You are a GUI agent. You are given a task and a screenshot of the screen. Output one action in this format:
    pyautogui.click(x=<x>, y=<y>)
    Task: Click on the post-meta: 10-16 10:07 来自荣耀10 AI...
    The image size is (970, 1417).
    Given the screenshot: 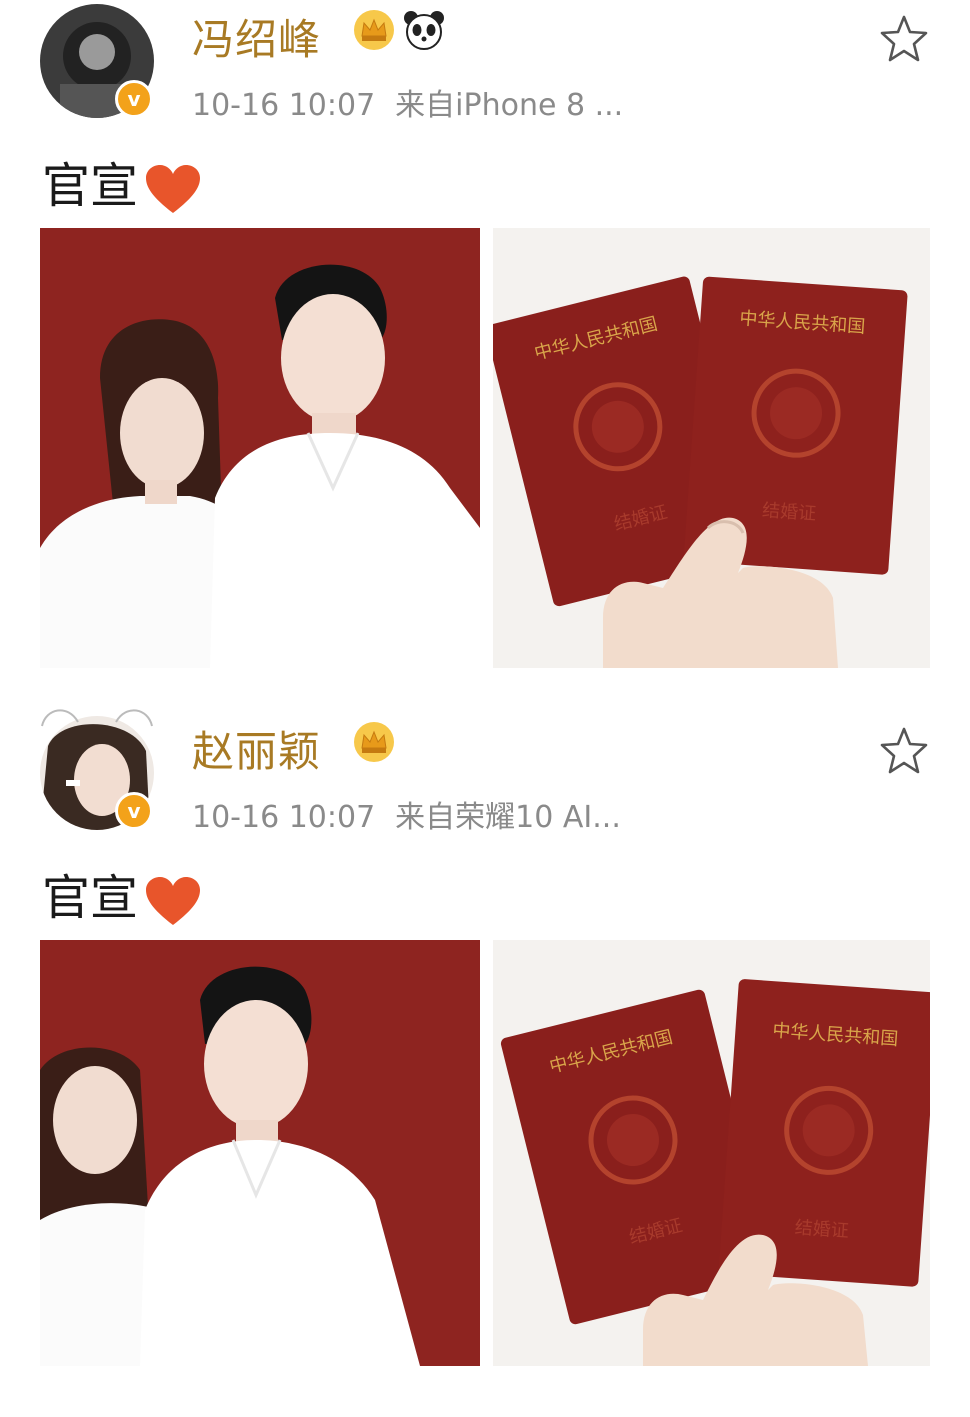 What is the action you would take?
    pyautogui.click(x=406, y=814)
    